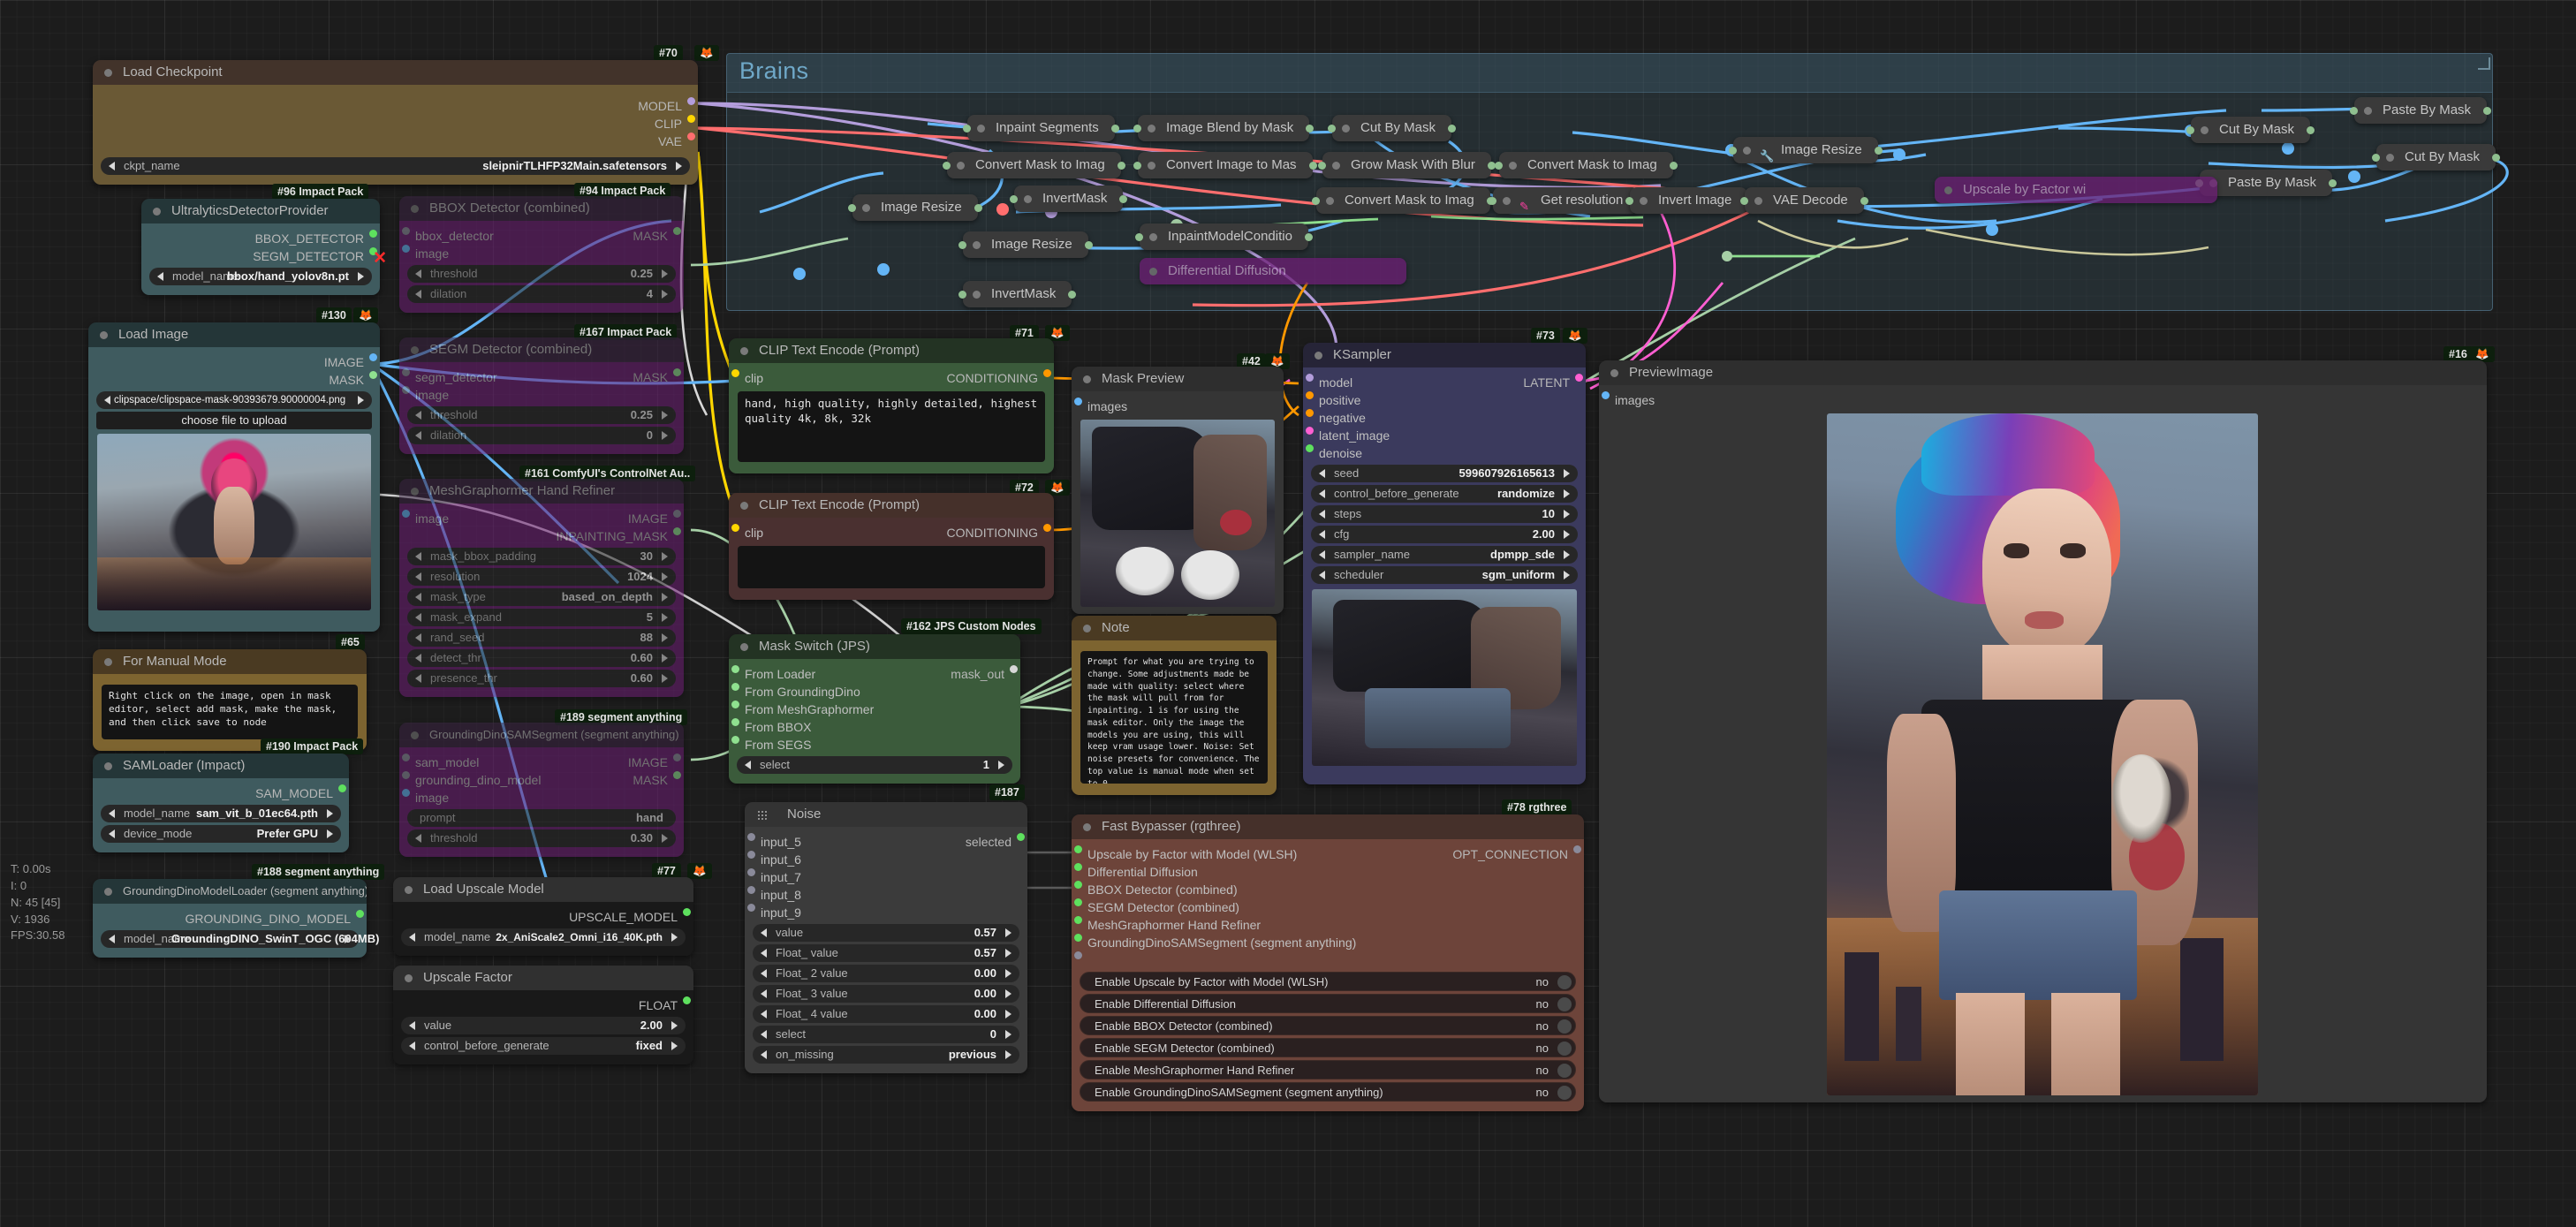 The width and height of the screenshot is (2576, 1227). Describe the element at coordinates (230, 661) in the screenshot. I see `node-titlebar: For Manual Mode` at that location.